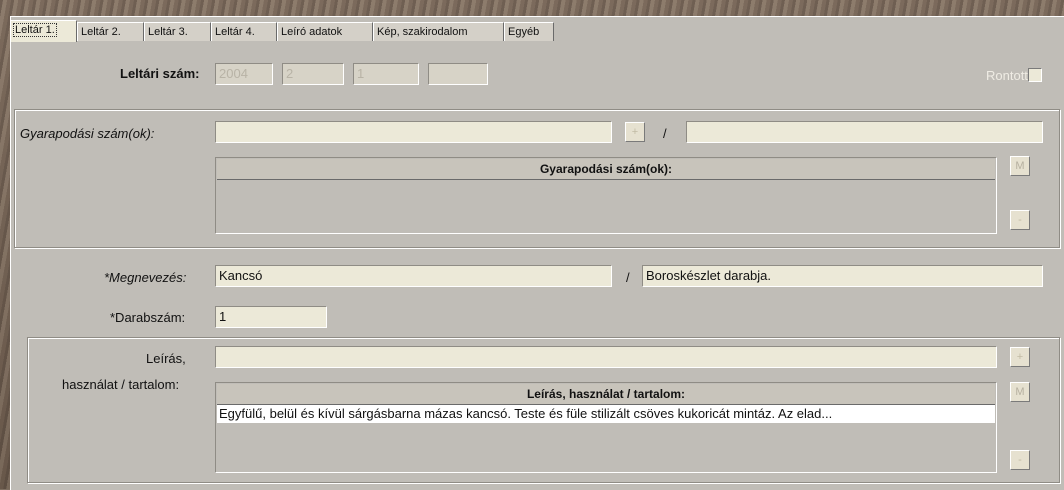 Image resolution: width=1064 pixels, height=490 pixels. What do you see at coordinates (1020, 392) in the screenshot?
I see `leiras-m-button: M` at bounding box center [1020, 392].